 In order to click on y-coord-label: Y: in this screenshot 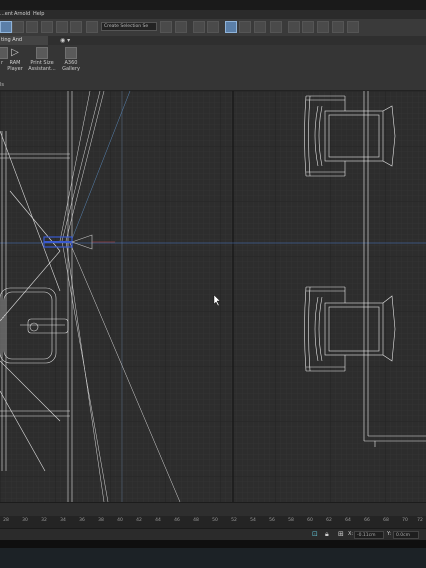, I will do `click(389, 534)`.